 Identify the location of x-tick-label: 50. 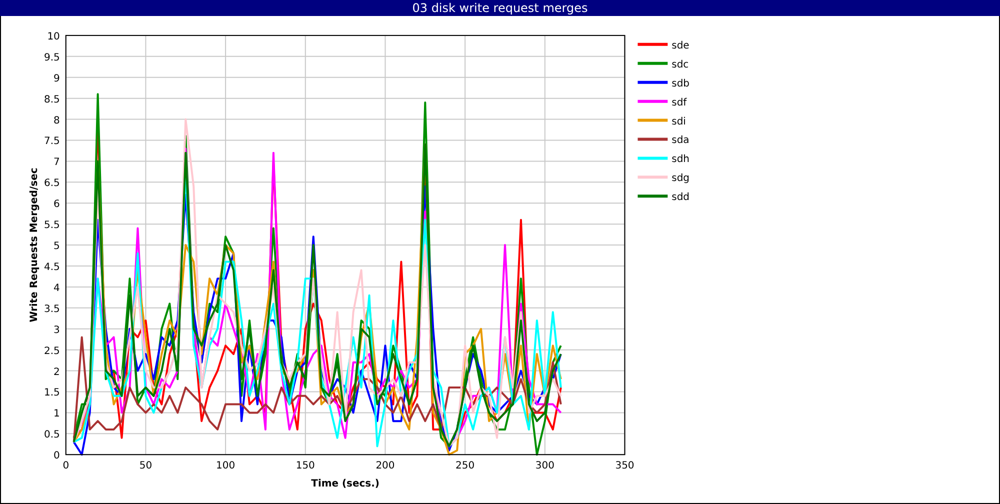
(145, 466).